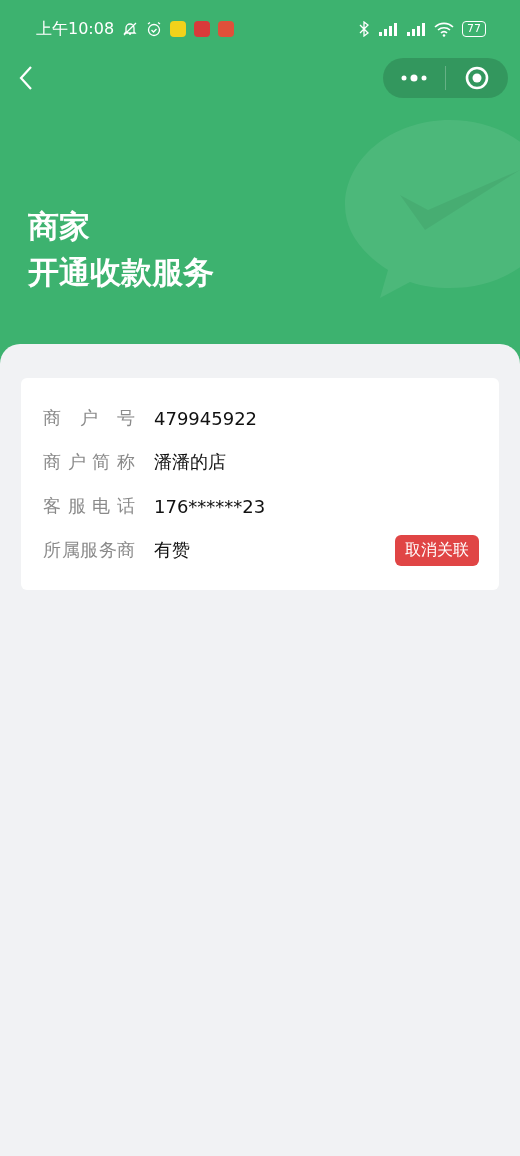  Describe the element at coordinates (474, 29) in the screenshot. I see `battery-level: 77` at that location.